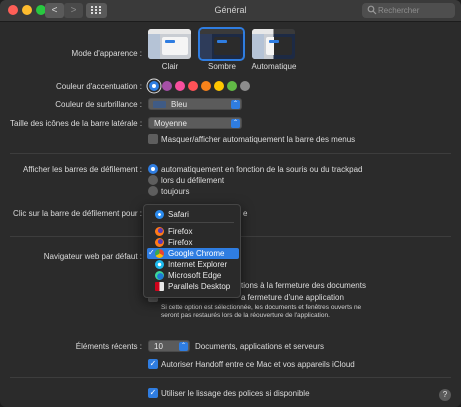 The height and width of the screenshot is (407, 461). What do you see at coordinates (98, 104) in the screenshot?
I see `highlight-color-label: Couleur de surbrillance :` at bounding box center [98, 104].